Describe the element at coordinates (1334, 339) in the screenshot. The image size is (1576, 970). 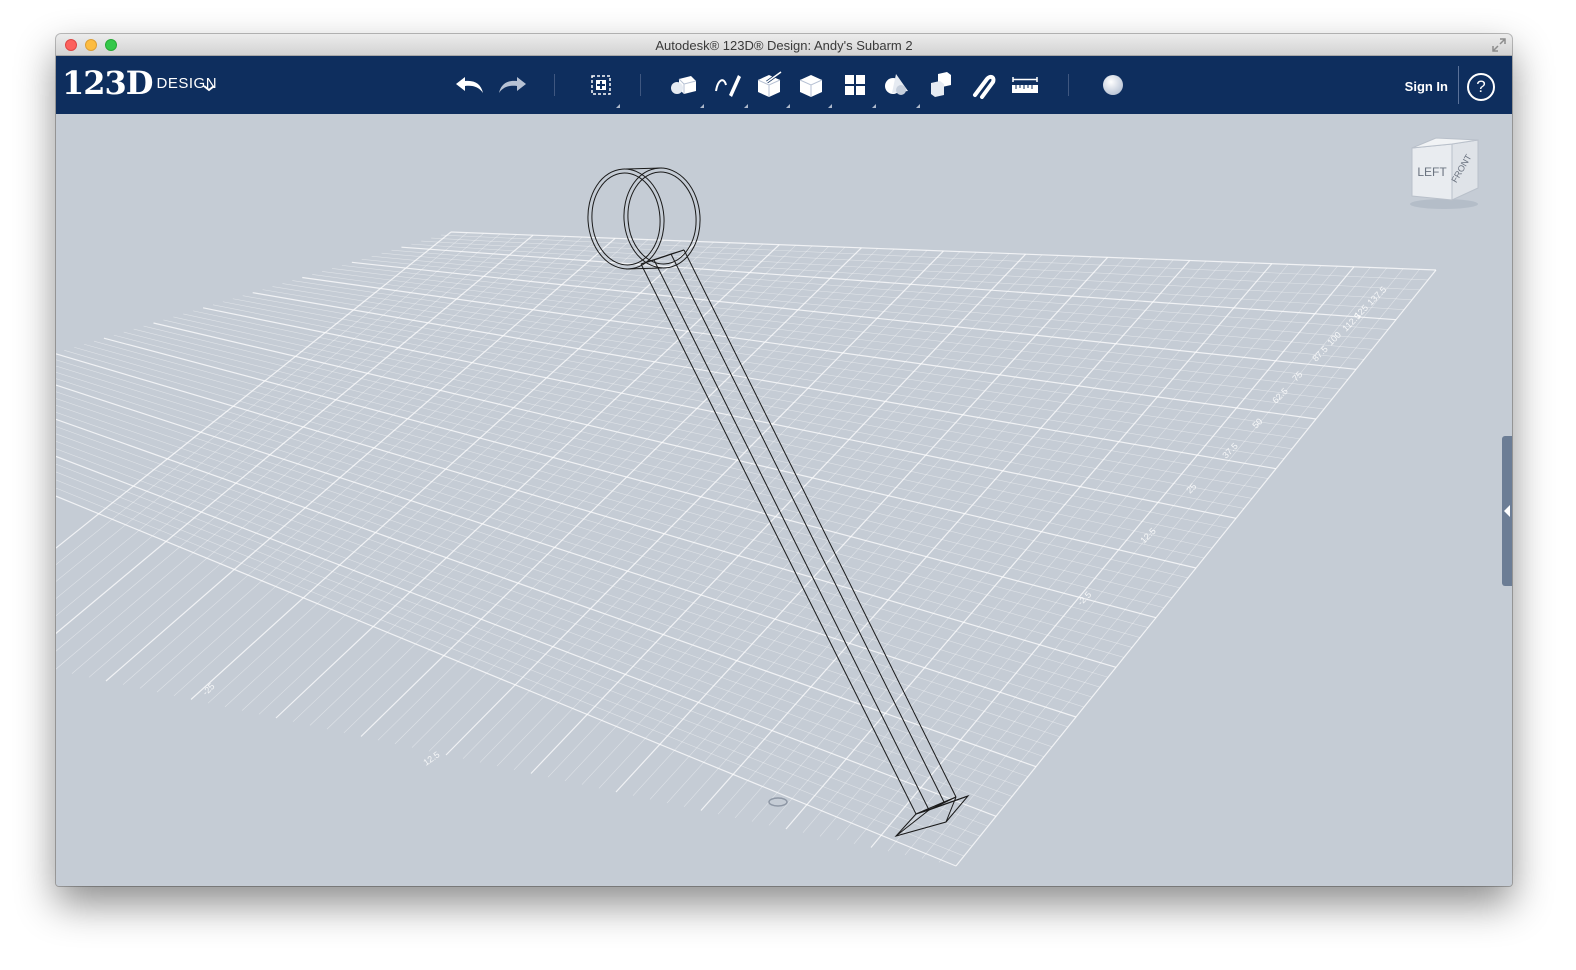
I see `grid-label: 100` at that location.